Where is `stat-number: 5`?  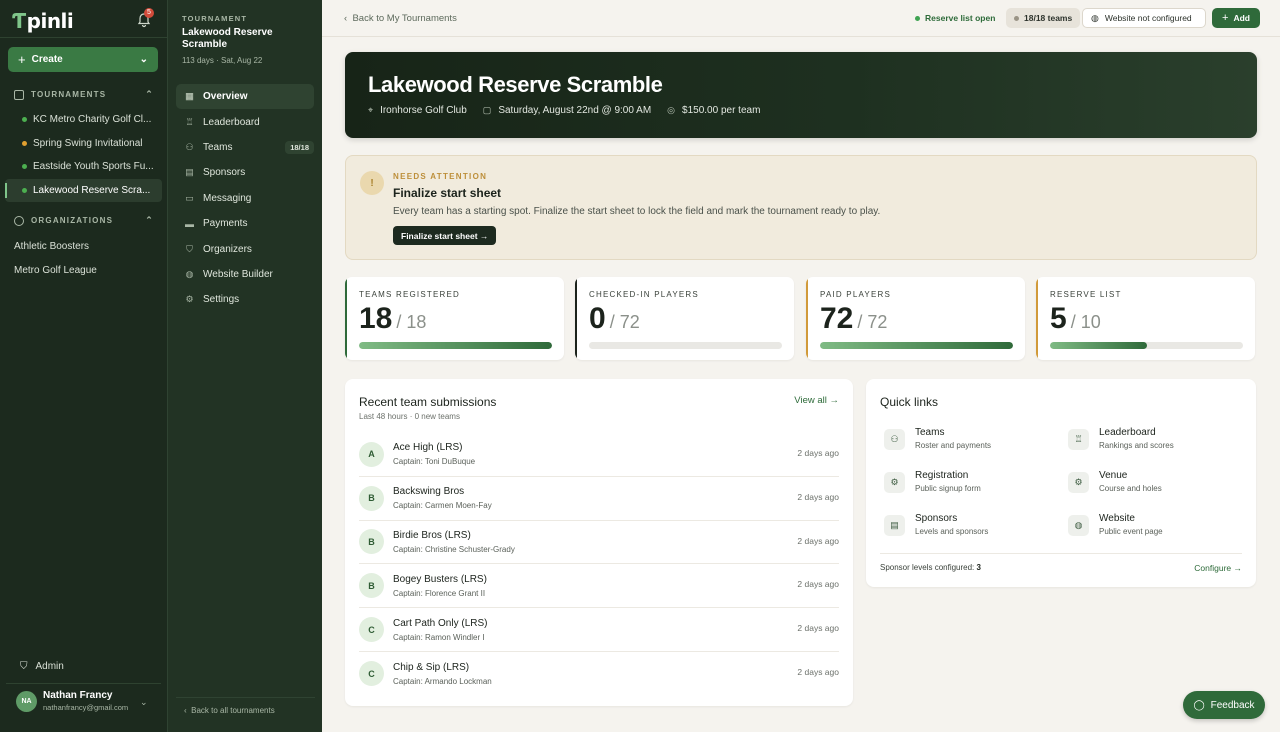
stat-number: 5 is located at coordinates (1058, 318).